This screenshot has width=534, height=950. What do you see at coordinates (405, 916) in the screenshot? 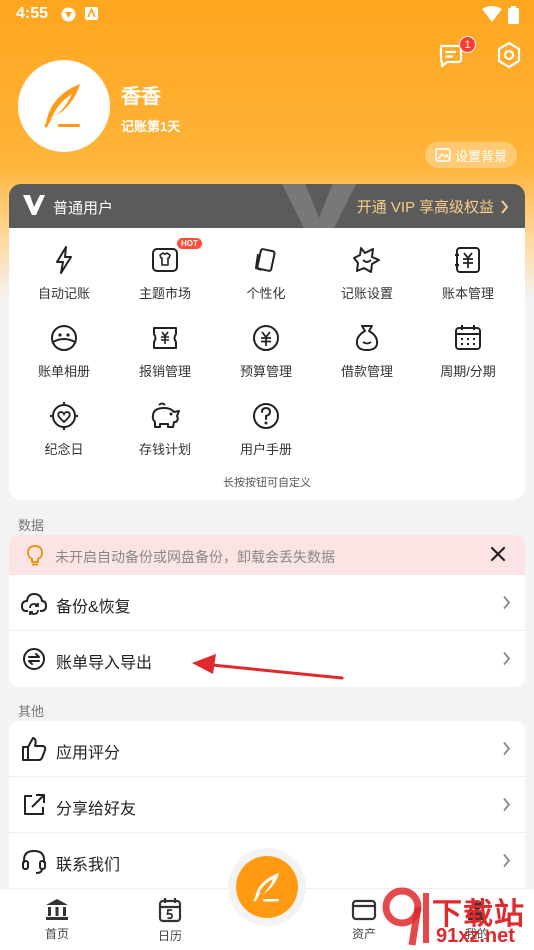
I see `site-logo-icon` at bounding box center [405, 916].